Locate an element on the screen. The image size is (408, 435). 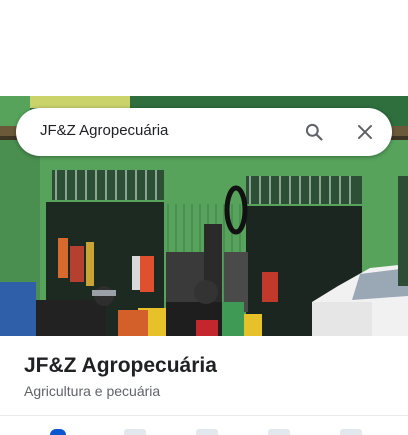
divider is located at coordinates (204, 415).